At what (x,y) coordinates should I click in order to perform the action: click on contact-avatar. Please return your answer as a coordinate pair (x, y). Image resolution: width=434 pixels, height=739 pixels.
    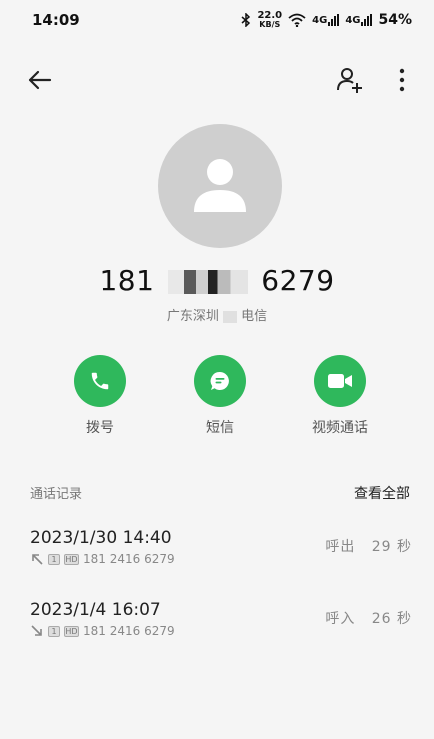
    Looking at the image, I should click on (220, 186).